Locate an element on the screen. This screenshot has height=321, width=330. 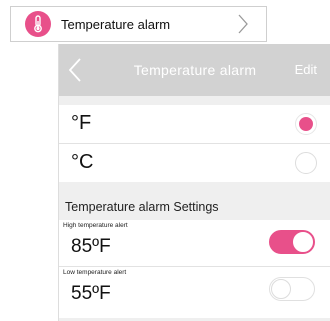
unit-label: °F is located at coordinates (81, 123).